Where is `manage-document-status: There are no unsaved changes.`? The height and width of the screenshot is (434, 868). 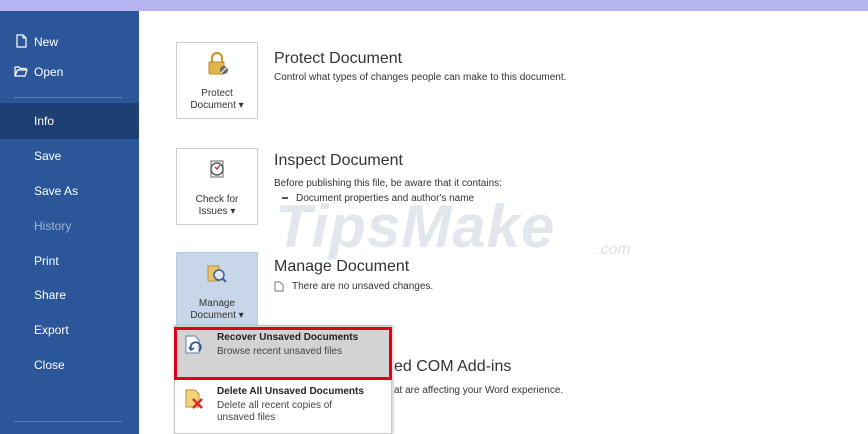 manage-document-status: There are no unsaved changes. is located at coordinates (353, 286).